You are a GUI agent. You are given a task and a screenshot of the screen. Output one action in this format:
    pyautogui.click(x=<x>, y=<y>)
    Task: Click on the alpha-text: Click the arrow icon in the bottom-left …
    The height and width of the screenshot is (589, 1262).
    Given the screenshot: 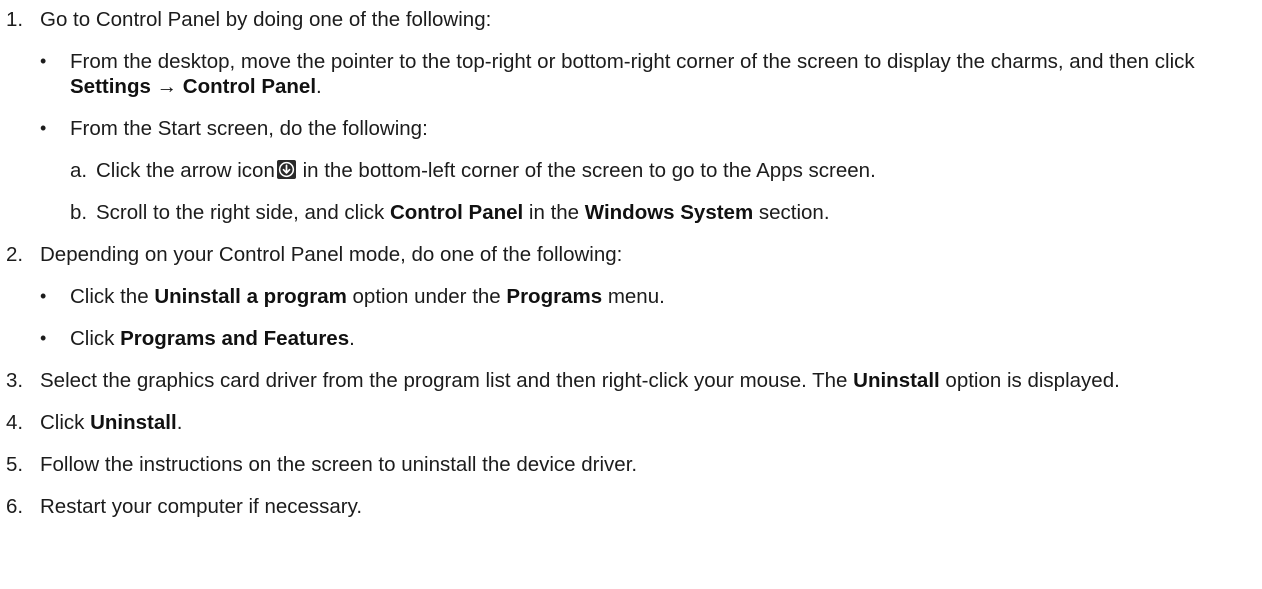 What is the action you would take?
    pyautogui.click(x=486, y=170)
    